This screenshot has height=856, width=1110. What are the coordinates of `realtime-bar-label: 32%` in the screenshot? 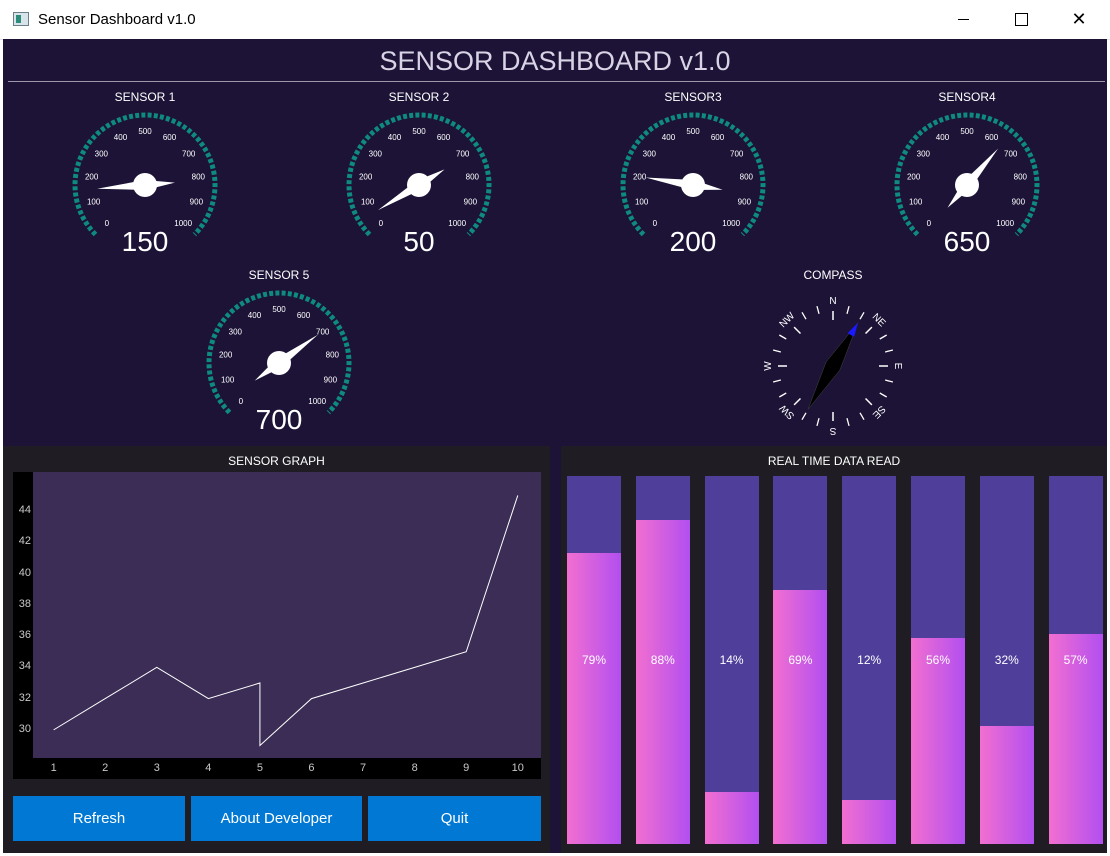 It's located at (1006, 660).